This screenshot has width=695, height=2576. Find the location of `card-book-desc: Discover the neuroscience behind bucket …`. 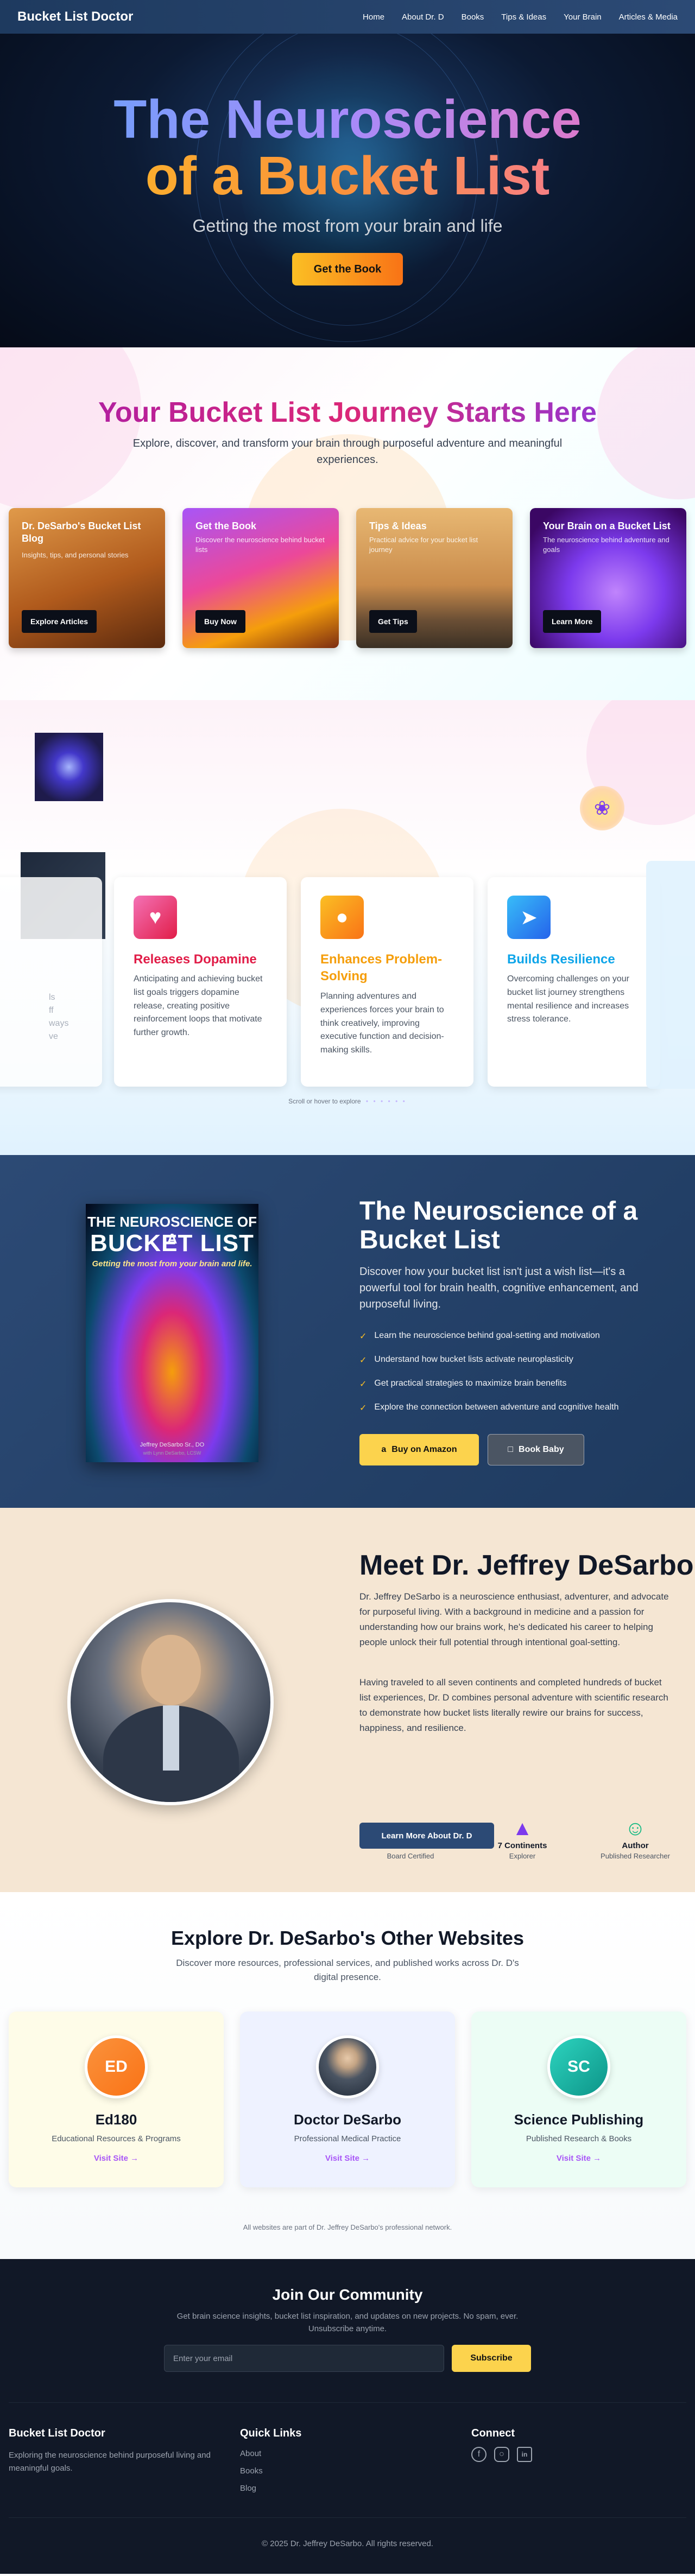

card-book-desc: Discover the neuroscience behind bucket … is located at coordinates (260, 545).